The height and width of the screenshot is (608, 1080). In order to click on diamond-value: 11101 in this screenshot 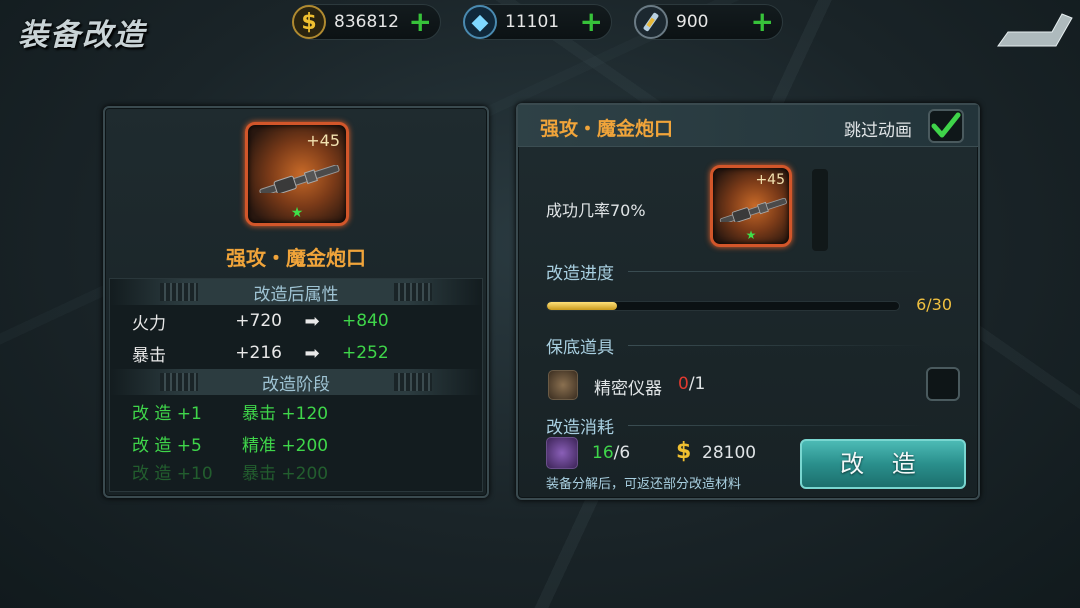, I will do `click(532, 22)`.